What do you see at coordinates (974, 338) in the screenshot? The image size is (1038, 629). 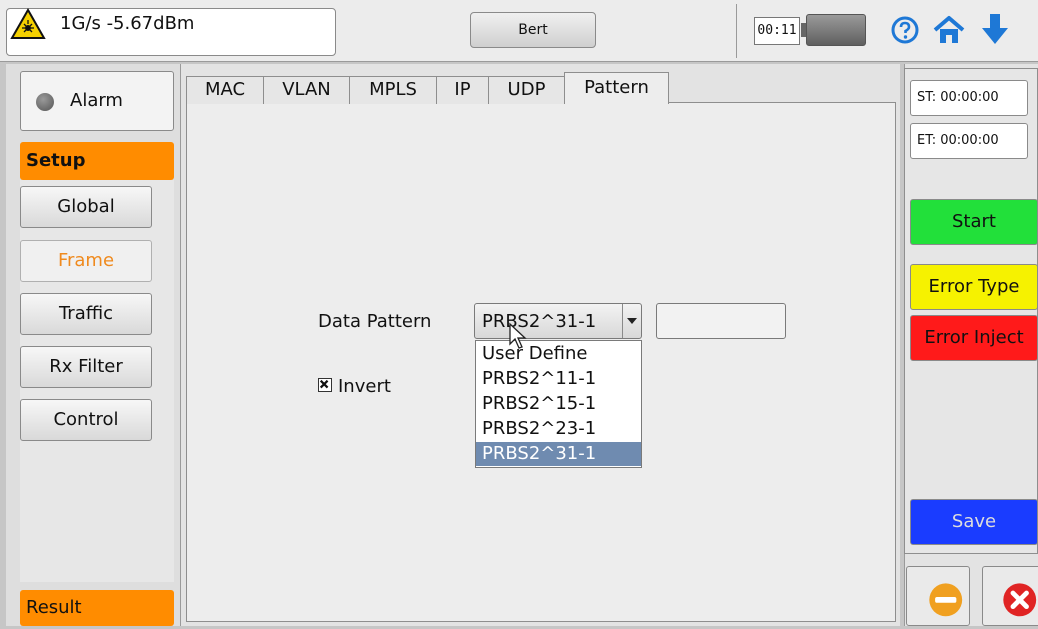 I see `error-inject-button: Error Inject` at bounding box center [974, 338].